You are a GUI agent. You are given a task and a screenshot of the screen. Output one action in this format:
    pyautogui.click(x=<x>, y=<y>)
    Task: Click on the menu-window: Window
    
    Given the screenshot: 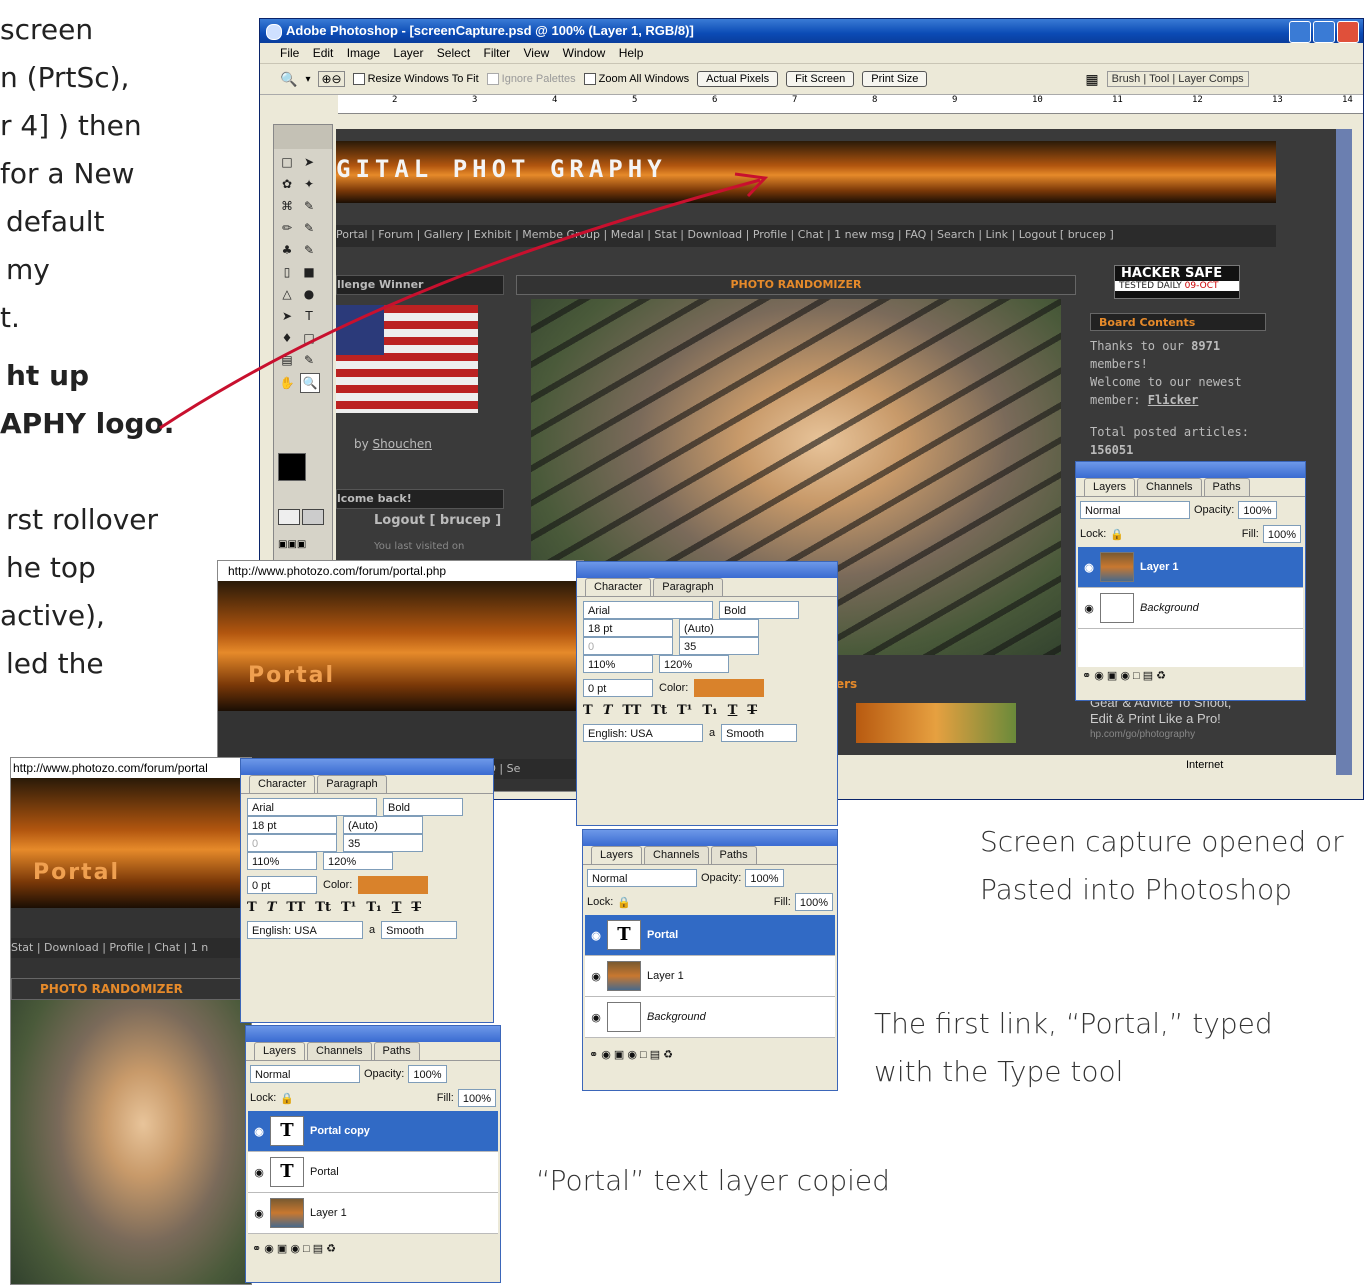 What is the action you would take?
    pyautogui.click(x=584, y=53)
    